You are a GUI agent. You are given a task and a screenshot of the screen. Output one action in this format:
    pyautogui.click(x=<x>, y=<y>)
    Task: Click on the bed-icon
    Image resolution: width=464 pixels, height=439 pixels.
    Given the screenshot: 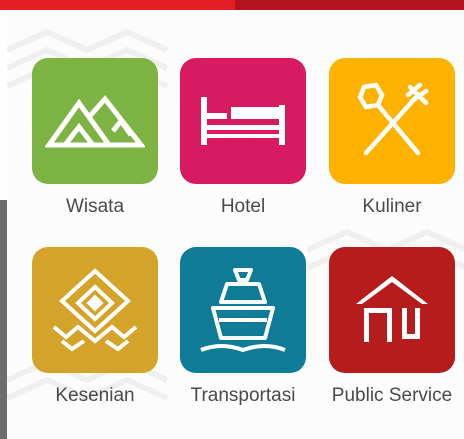 What is the action you would take?
    pyautogui.click(x=243, y=121)
    